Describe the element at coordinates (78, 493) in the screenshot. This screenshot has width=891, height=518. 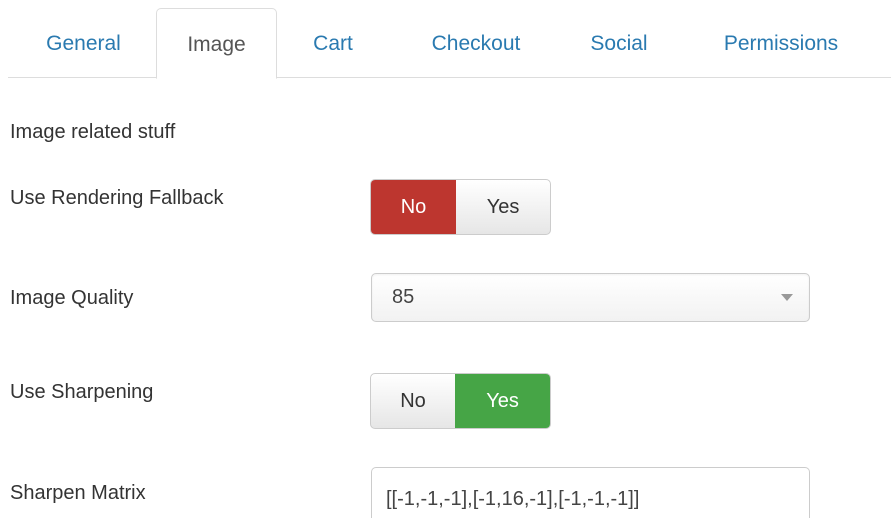
I see `sharpen-matrix-label: Sharpen Matrix` at that location.